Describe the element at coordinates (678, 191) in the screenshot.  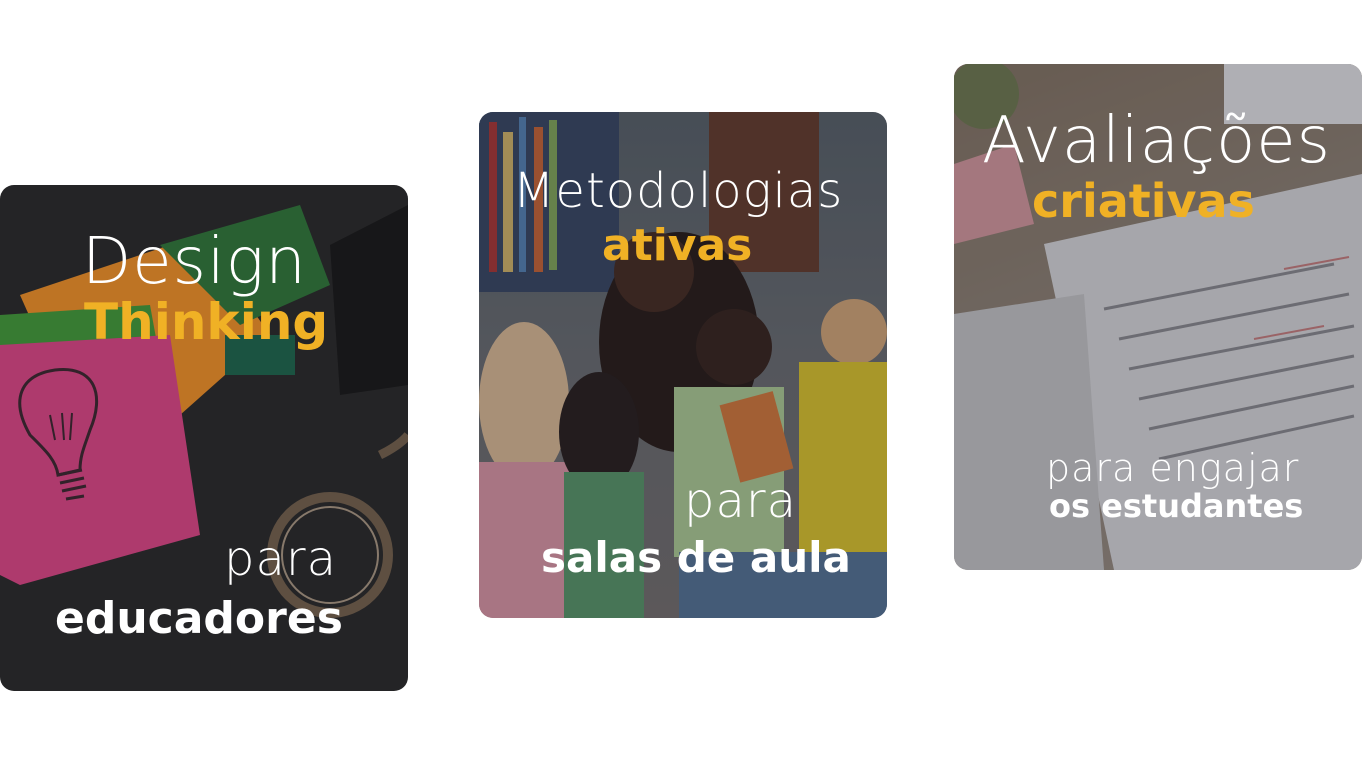
I see `card-title-light: Metodologias` at that location.